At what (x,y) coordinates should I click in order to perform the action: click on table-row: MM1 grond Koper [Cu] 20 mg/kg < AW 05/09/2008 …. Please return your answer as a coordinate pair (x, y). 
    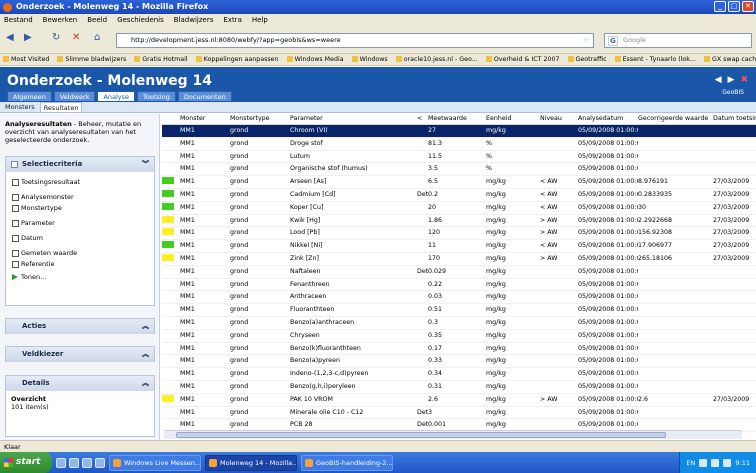
    Looking at the image, I should click on (459, 208).